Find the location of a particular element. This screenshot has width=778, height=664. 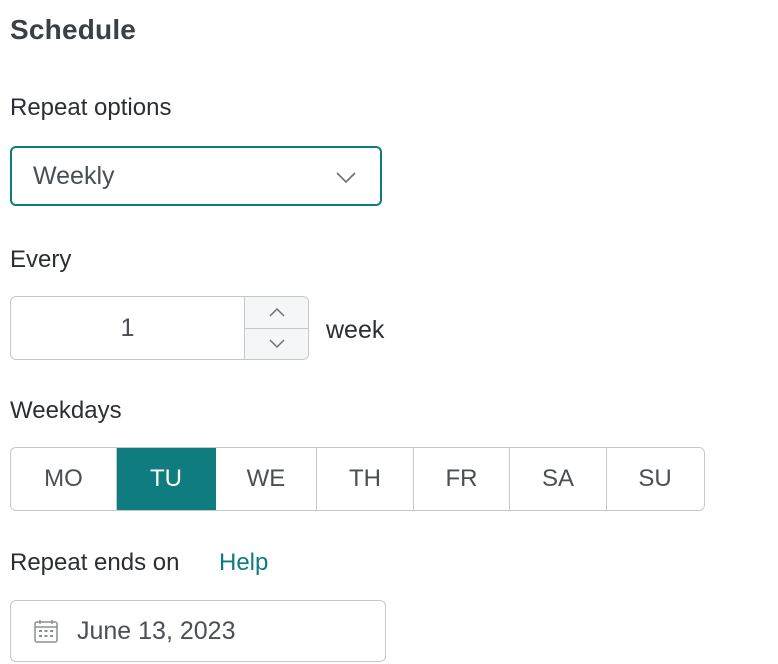

decrement-button is located at coordinates (276, 344).